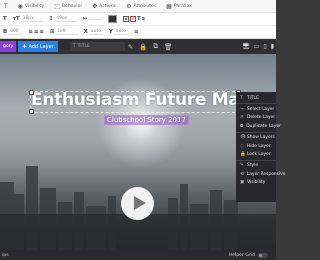 This screenshot has width=320, height=260. What do you see at coordinates (259, 155) in the screenshot?
I see `menu-item-label: Lock Layer` at bounding box center [259, 155].